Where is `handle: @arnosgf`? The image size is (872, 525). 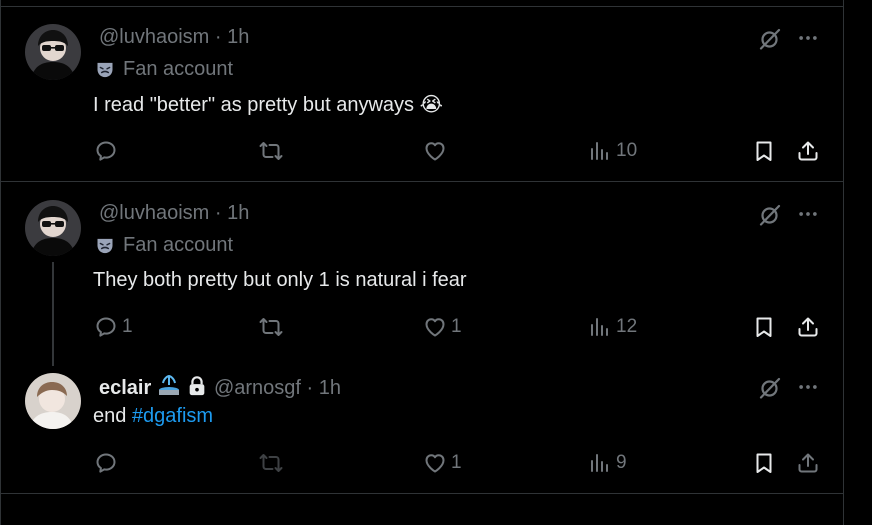
handle: @arnosgf is located at coordinates (257, 388).